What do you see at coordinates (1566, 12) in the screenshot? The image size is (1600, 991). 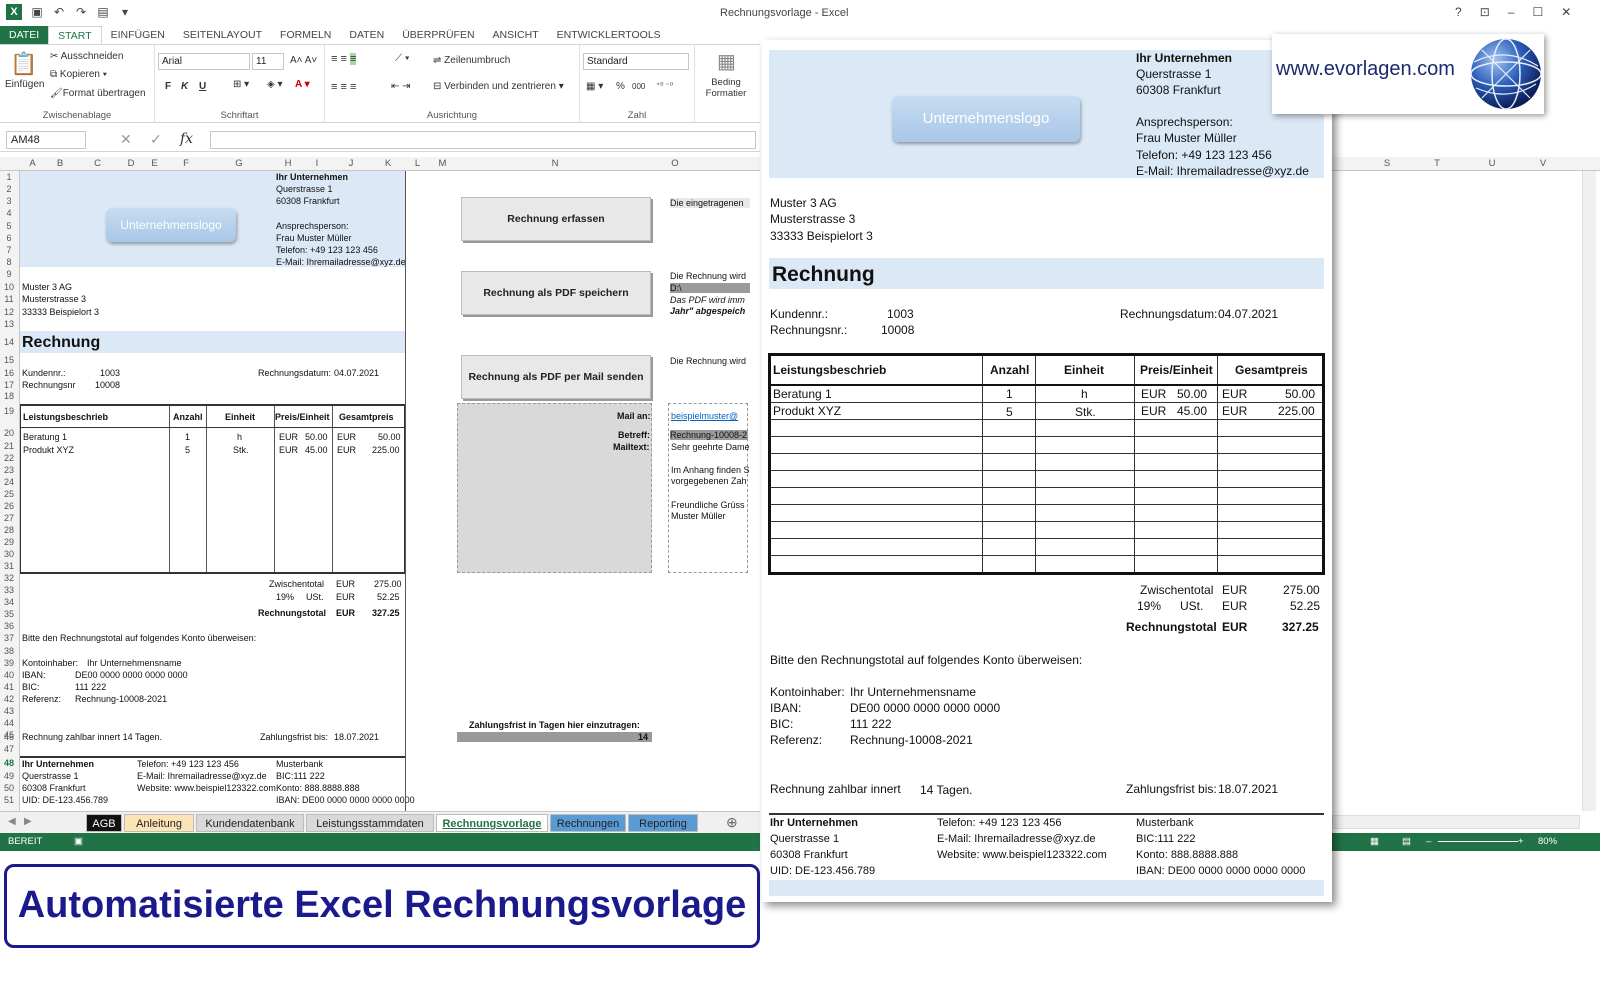 I see `close-icon: ✕` at bounding box center [1566, 12].